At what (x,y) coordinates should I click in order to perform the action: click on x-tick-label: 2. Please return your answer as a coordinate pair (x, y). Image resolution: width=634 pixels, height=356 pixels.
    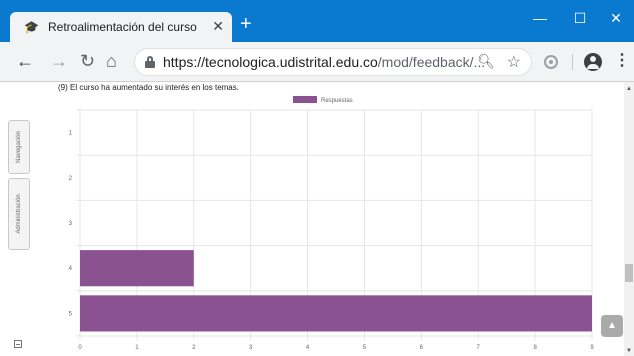
    Looking at the image, I should click on (194, 348).